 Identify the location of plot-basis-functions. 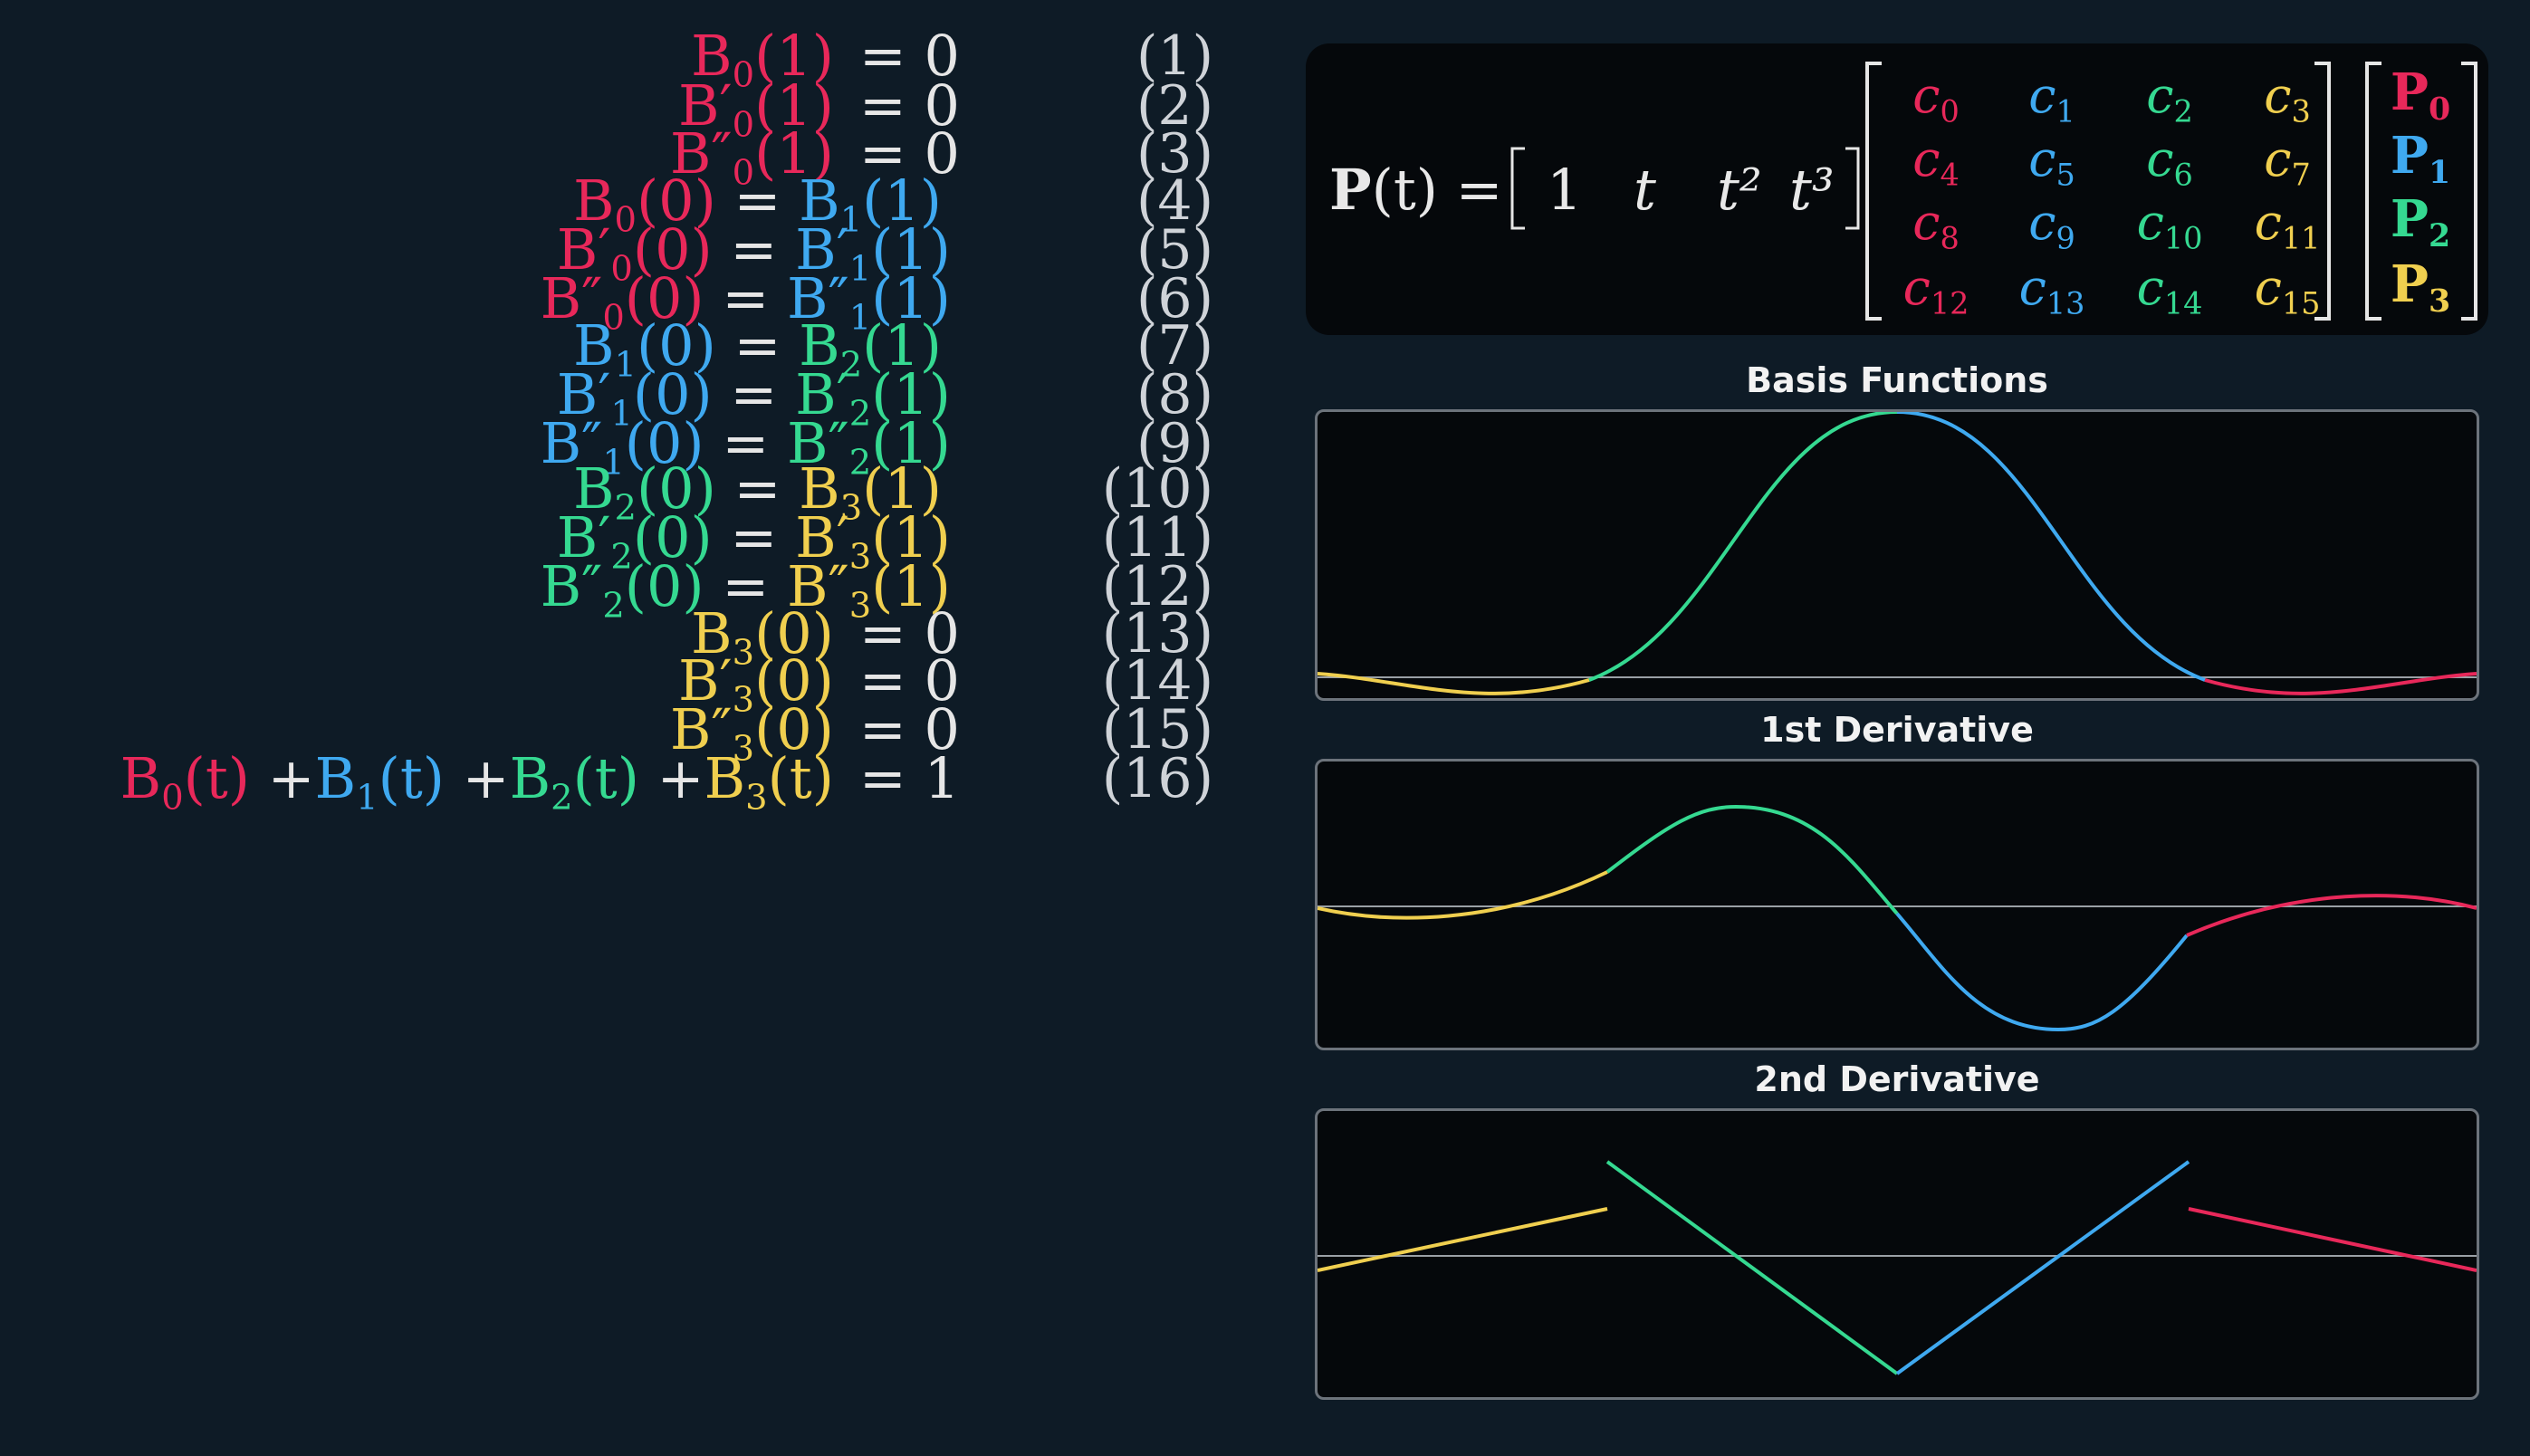
(1897, 555).